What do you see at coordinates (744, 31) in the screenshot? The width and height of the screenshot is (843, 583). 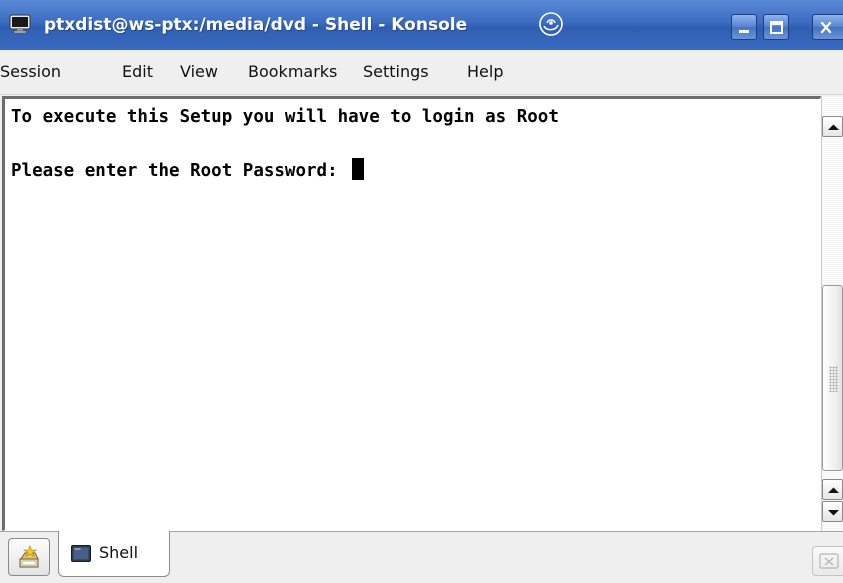 I see `minimize-icon` at bounding box center [744, 31].